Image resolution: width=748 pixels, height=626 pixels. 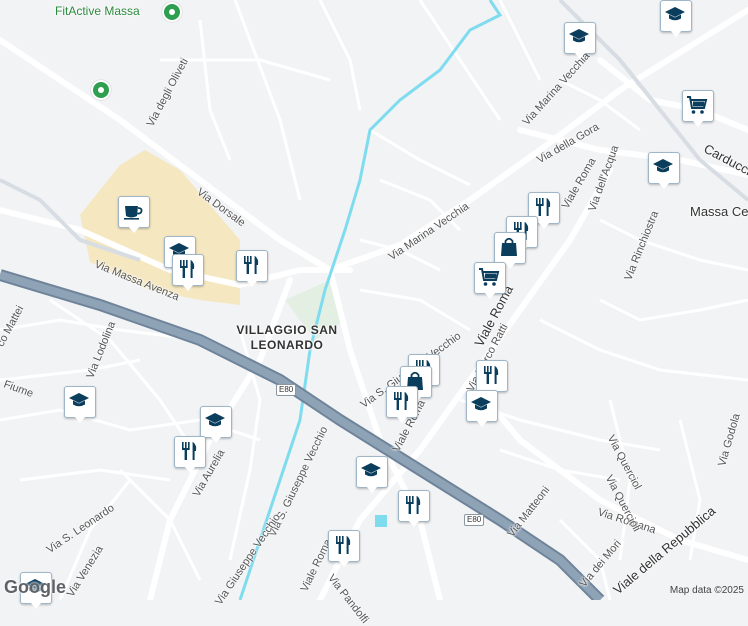 I want to click on google-logo: Google, so click(x=35, y=587).